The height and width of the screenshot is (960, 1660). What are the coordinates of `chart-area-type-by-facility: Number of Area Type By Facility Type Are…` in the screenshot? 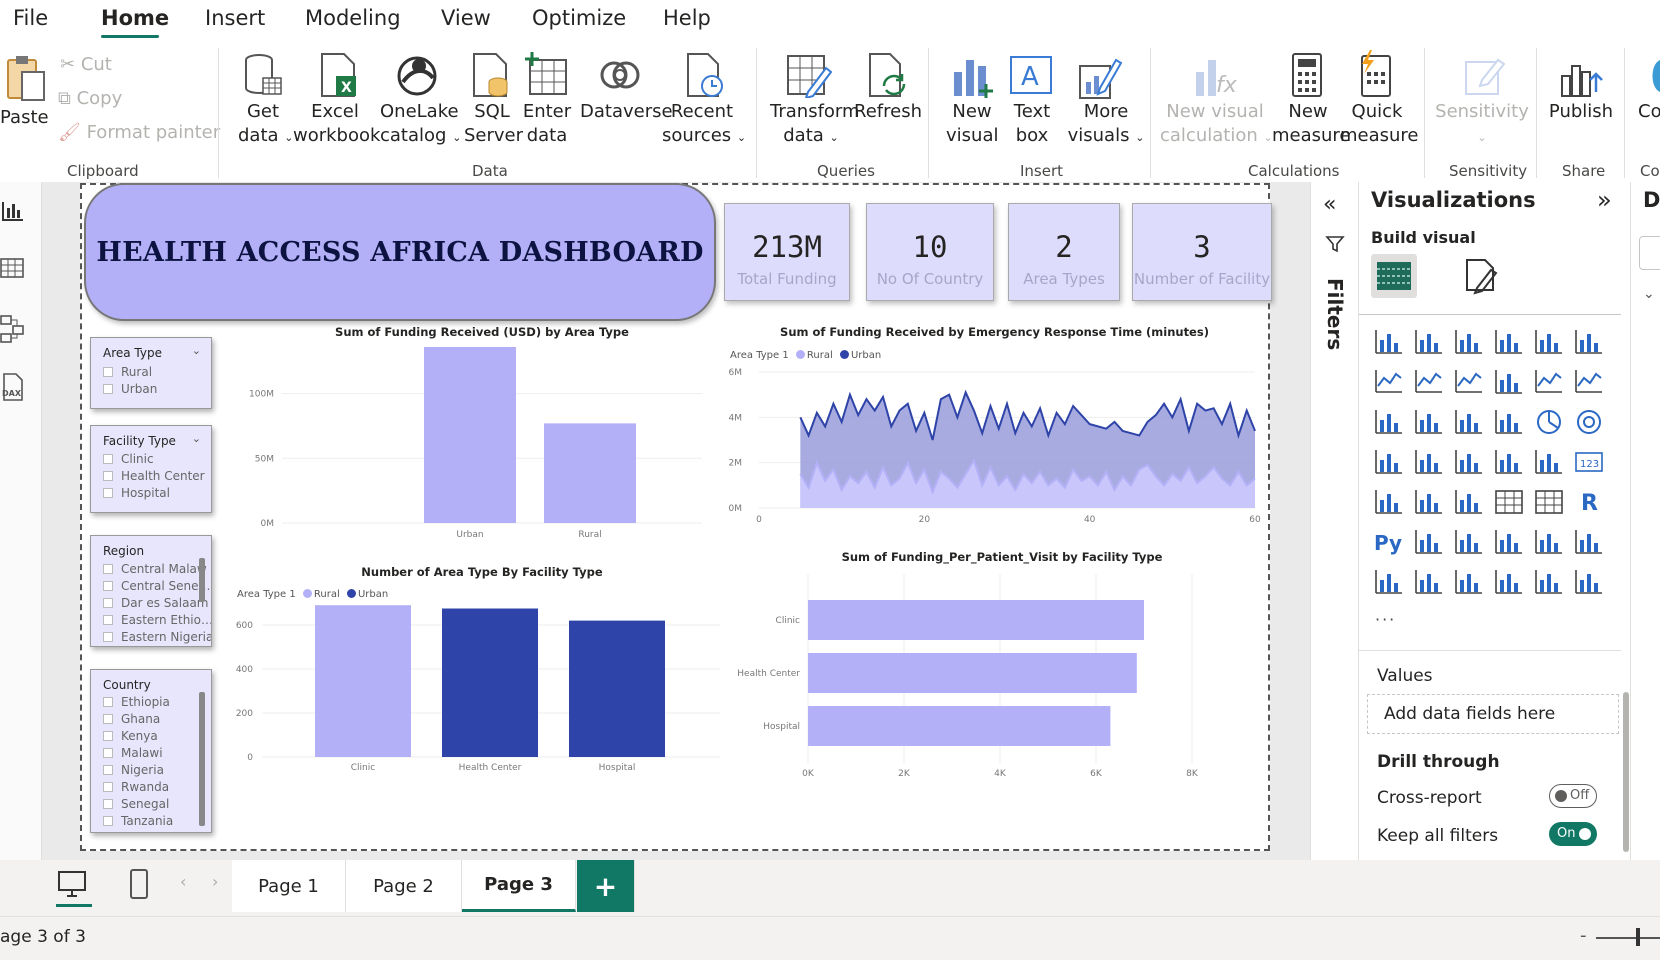 It's located at (482, 675).